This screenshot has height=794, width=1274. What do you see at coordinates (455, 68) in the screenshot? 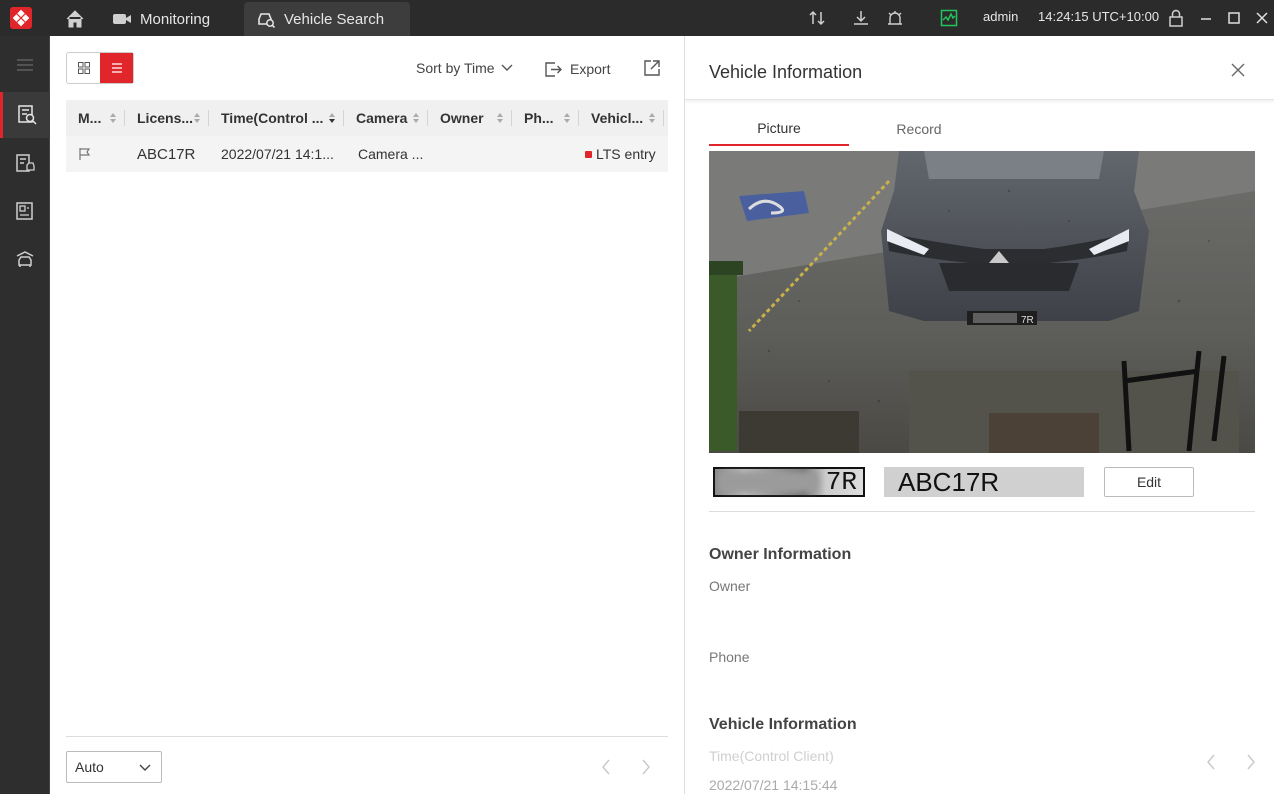
I see `sort-label: Sort by Time` at bounding box center [455, 68].